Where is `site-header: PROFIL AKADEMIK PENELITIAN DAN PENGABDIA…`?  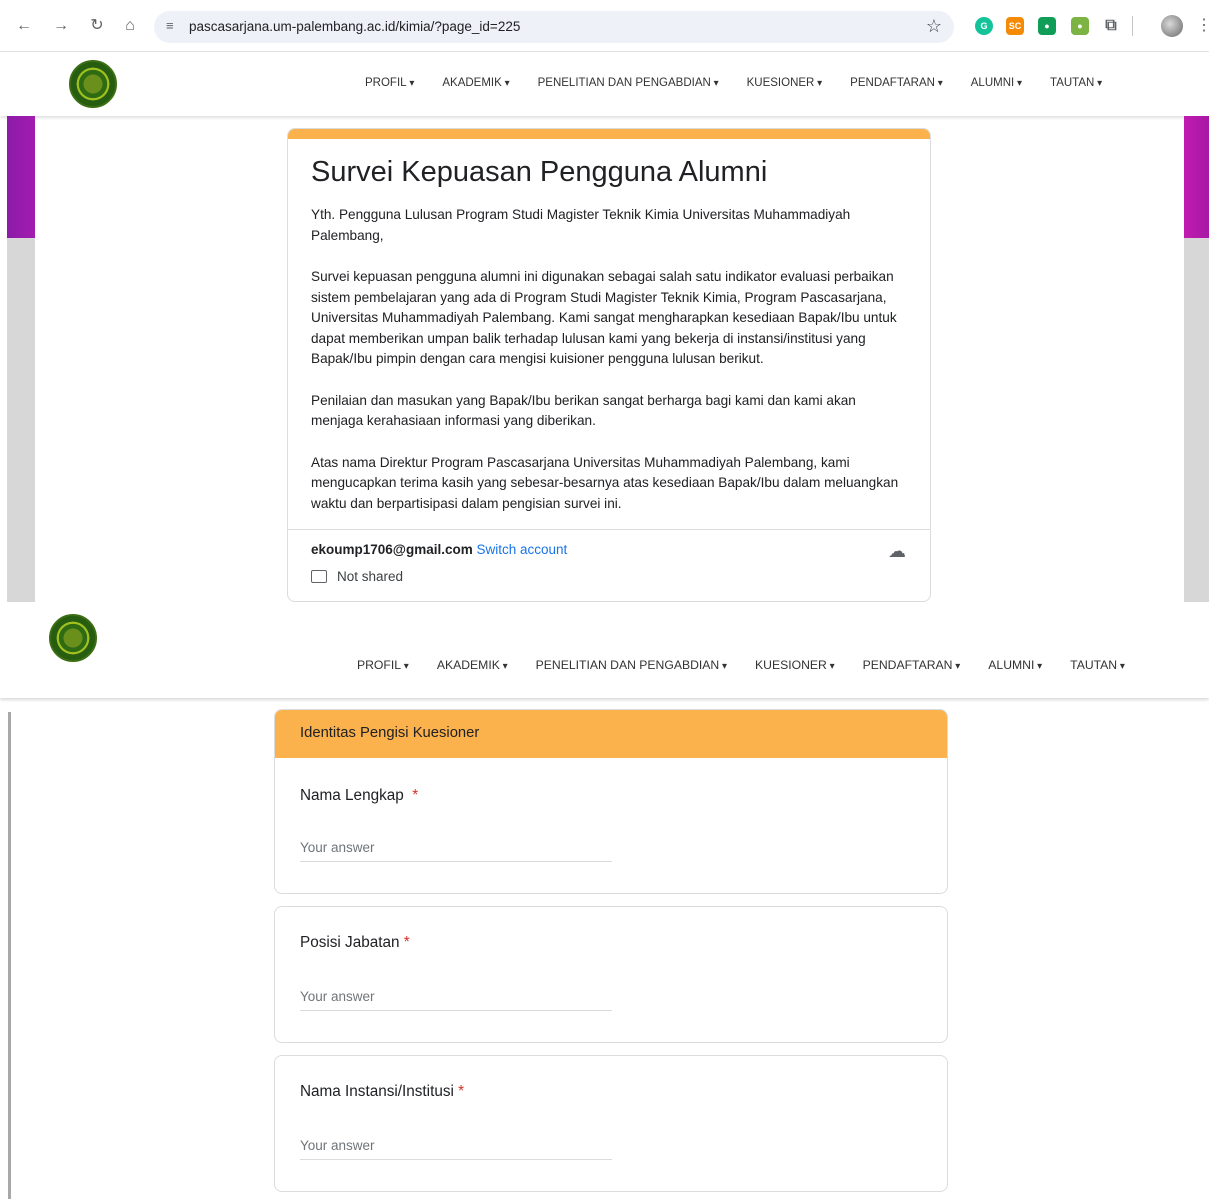
site-header: PROFIL AKADEMIK PENELITIAN DAN PENGABDIA… is located at coordinates (604, 84).